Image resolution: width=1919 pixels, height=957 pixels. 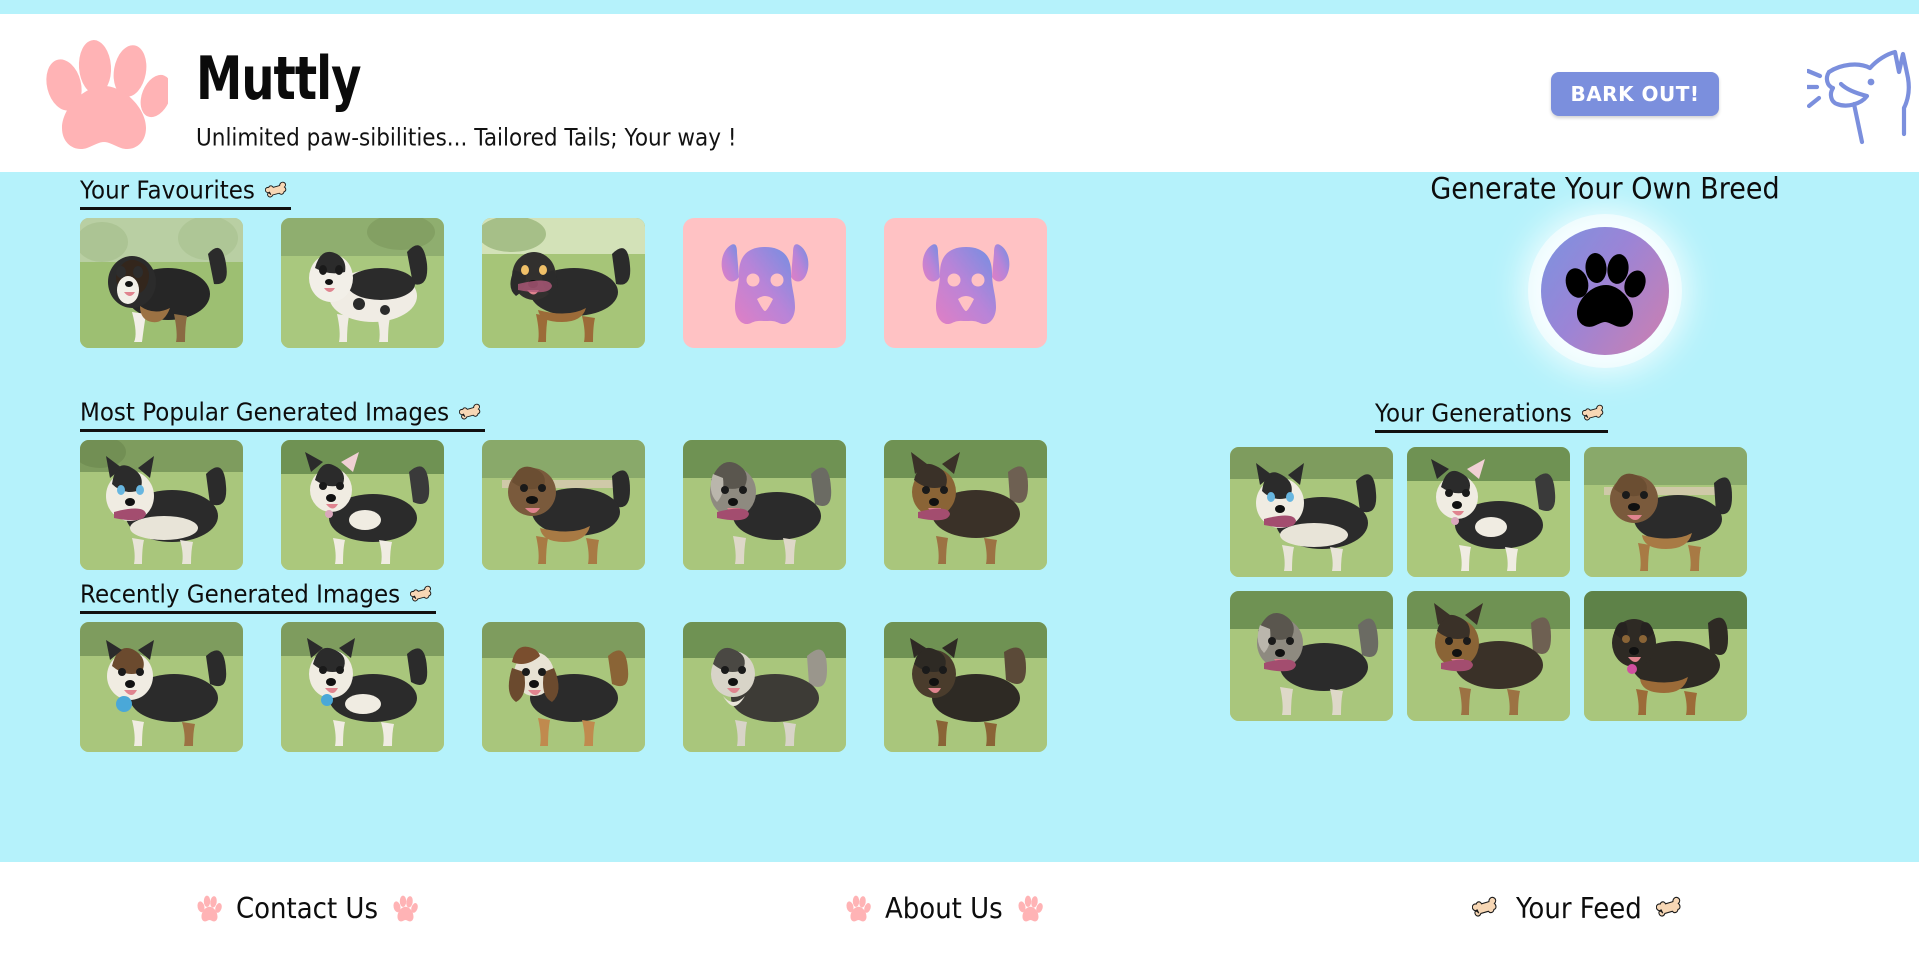 I want to click on footer-link-label: About Us, so click(x=944, y=909).